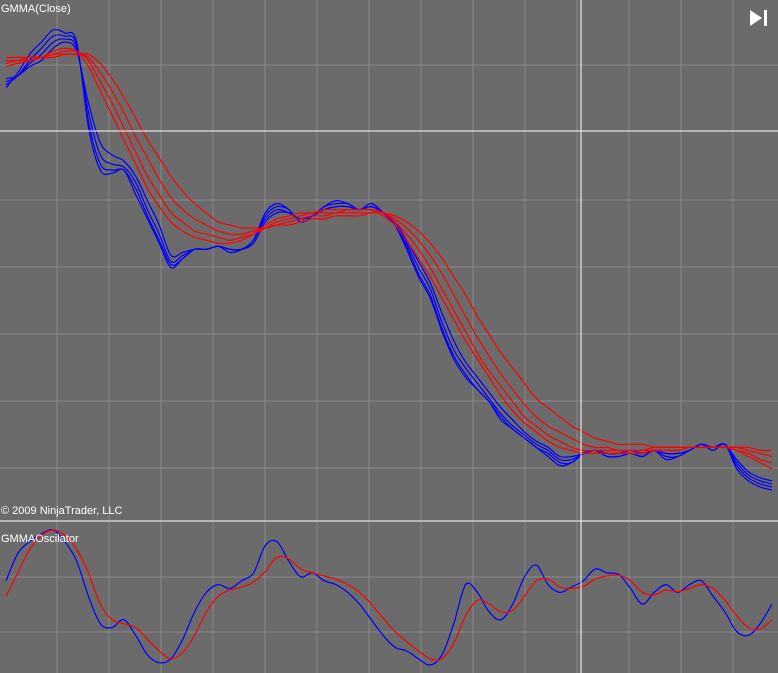 Image resolution: width=778 pixels, height=673 pixels. What do you see at coordinates (759, 18) in the screenshot?
I see `skip-to-end-icon` at bounding box center [759, 18].